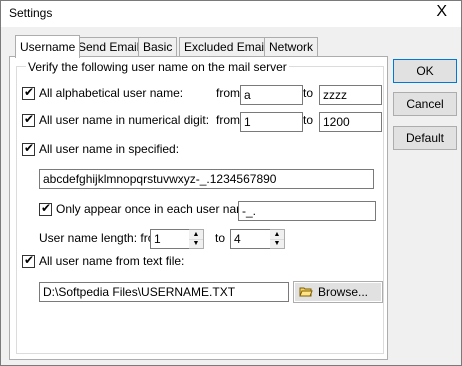 This screenshot has height=366, width=462. I want to click on once-checkbox: ✔, so click(45, 208).